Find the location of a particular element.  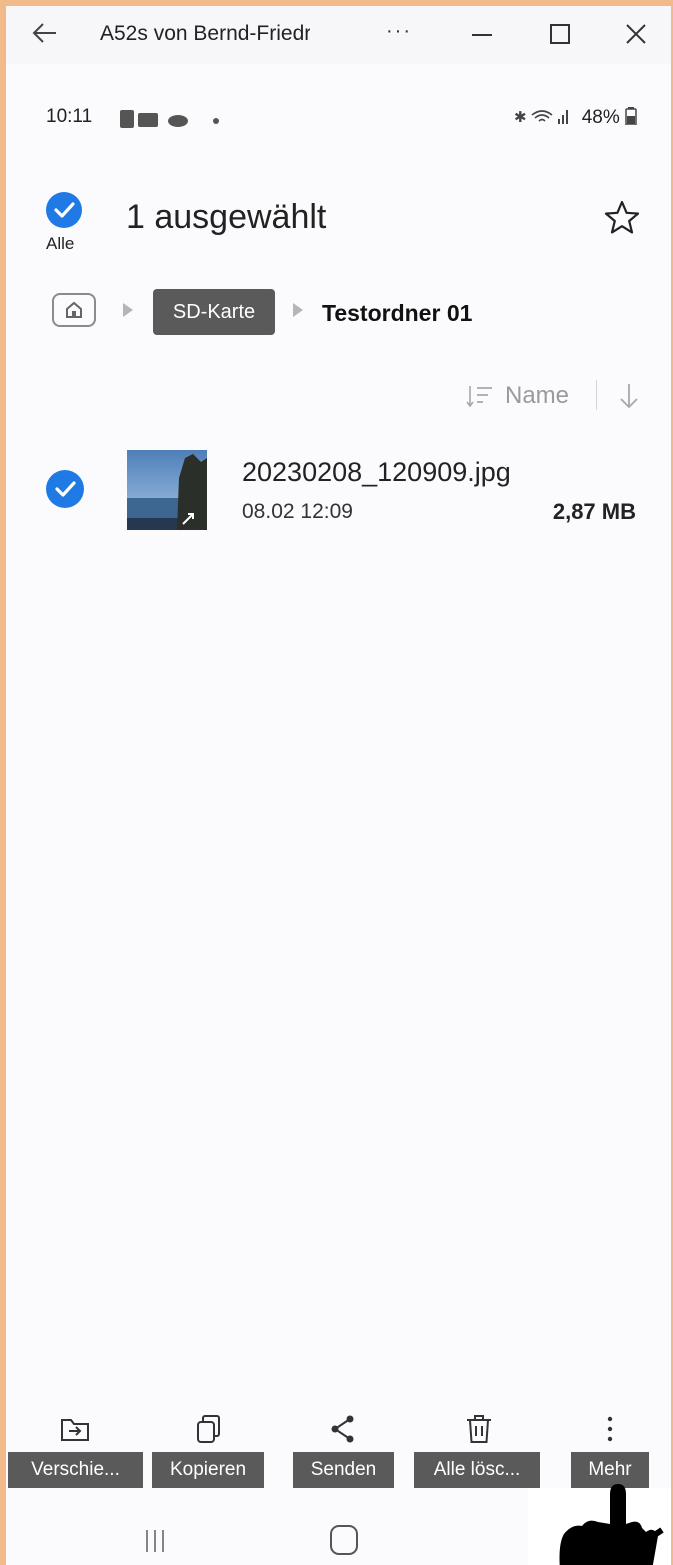

trash-icon is located at coordinates (479, 1429).